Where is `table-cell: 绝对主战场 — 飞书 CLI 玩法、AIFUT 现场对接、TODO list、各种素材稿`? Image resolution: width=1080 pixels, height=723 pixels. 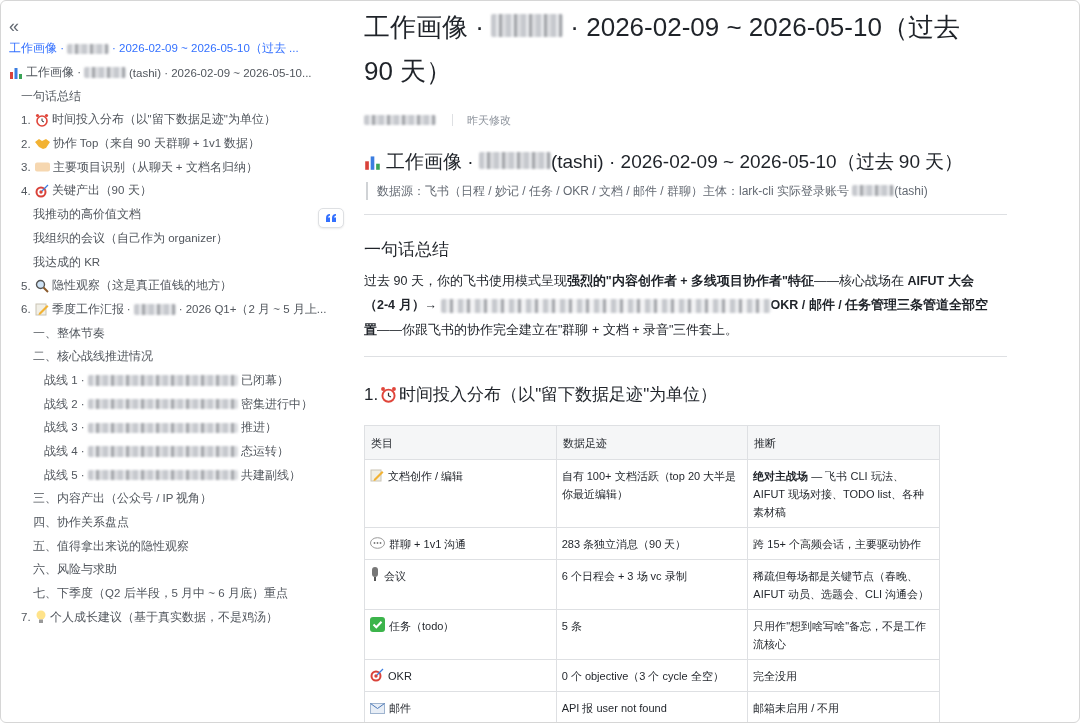
table-cell: 绝对主战场 — 飞书 CLI 玩法、AIFUT 现场对接、TODO list、各种素材稿 is located at coordinates (843, 493).